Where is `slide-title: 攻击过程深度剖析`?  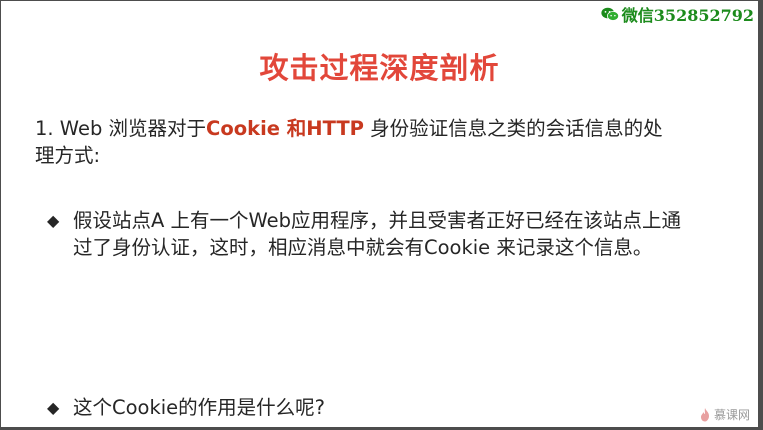 slide-title: 攻击过程深度剖析 is located at coordinates (379, 68).